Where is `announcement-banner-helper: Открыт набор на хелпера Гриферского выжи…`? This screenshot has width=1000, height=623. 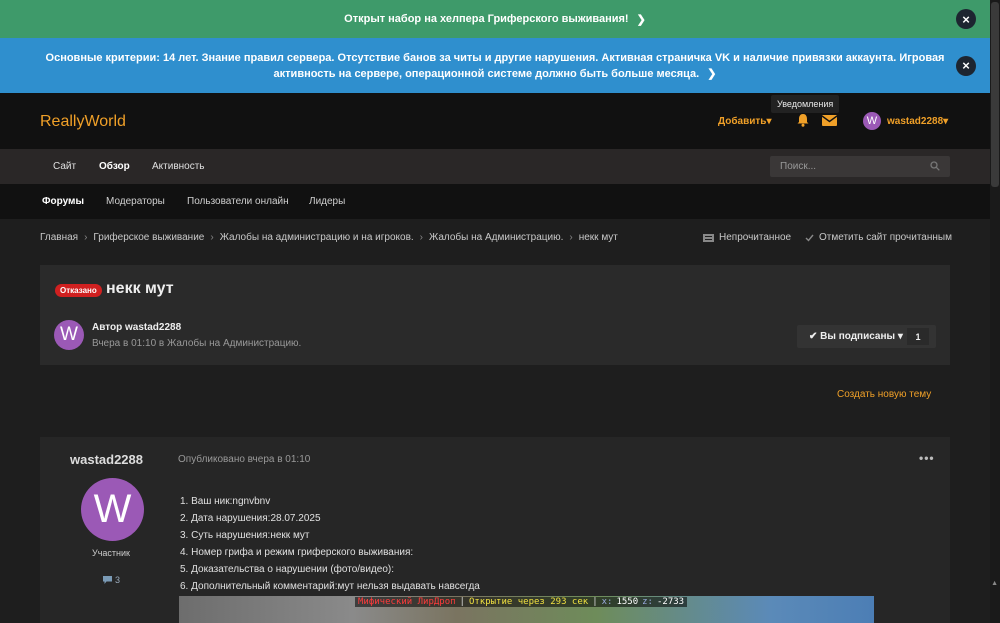 announcement-banner-helper: Открыт набор на хелпера Гриферского выжи… is located at coordinates (495, 19).